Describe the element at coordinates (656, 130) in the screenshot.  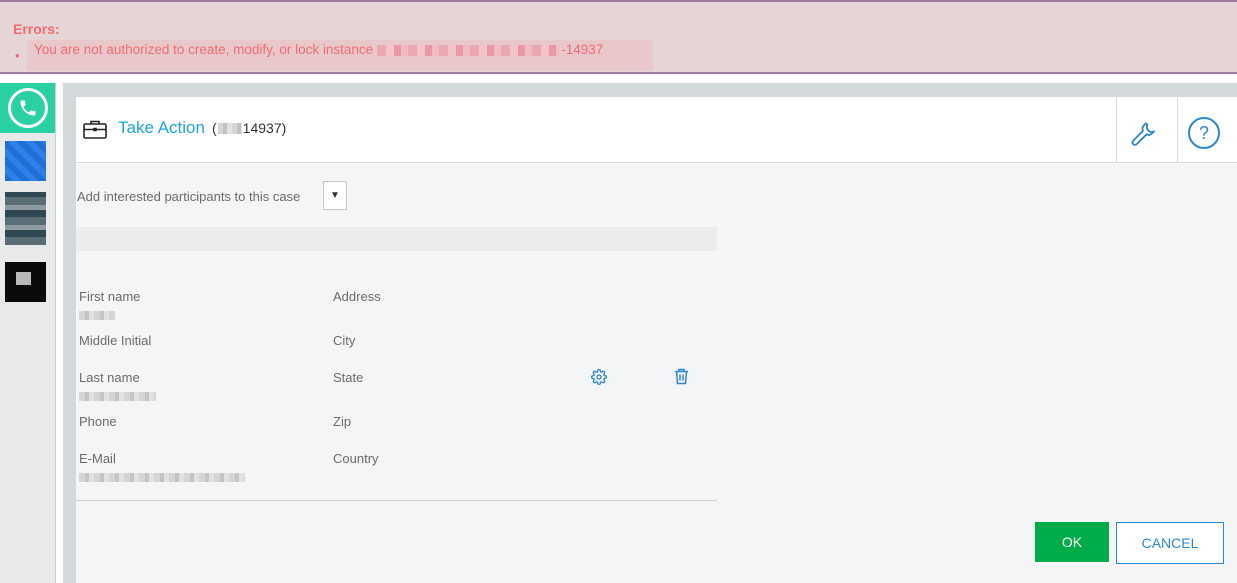
I see `panel-header: Take Action ( 14937) ?` at that location.